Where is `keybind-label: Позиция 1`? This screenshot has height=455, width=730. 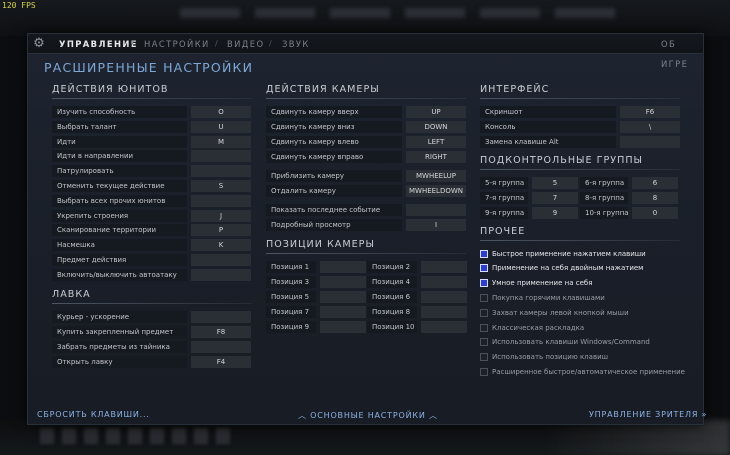
keybind-label: Позиция 1 is located at coordinates (291, 267).